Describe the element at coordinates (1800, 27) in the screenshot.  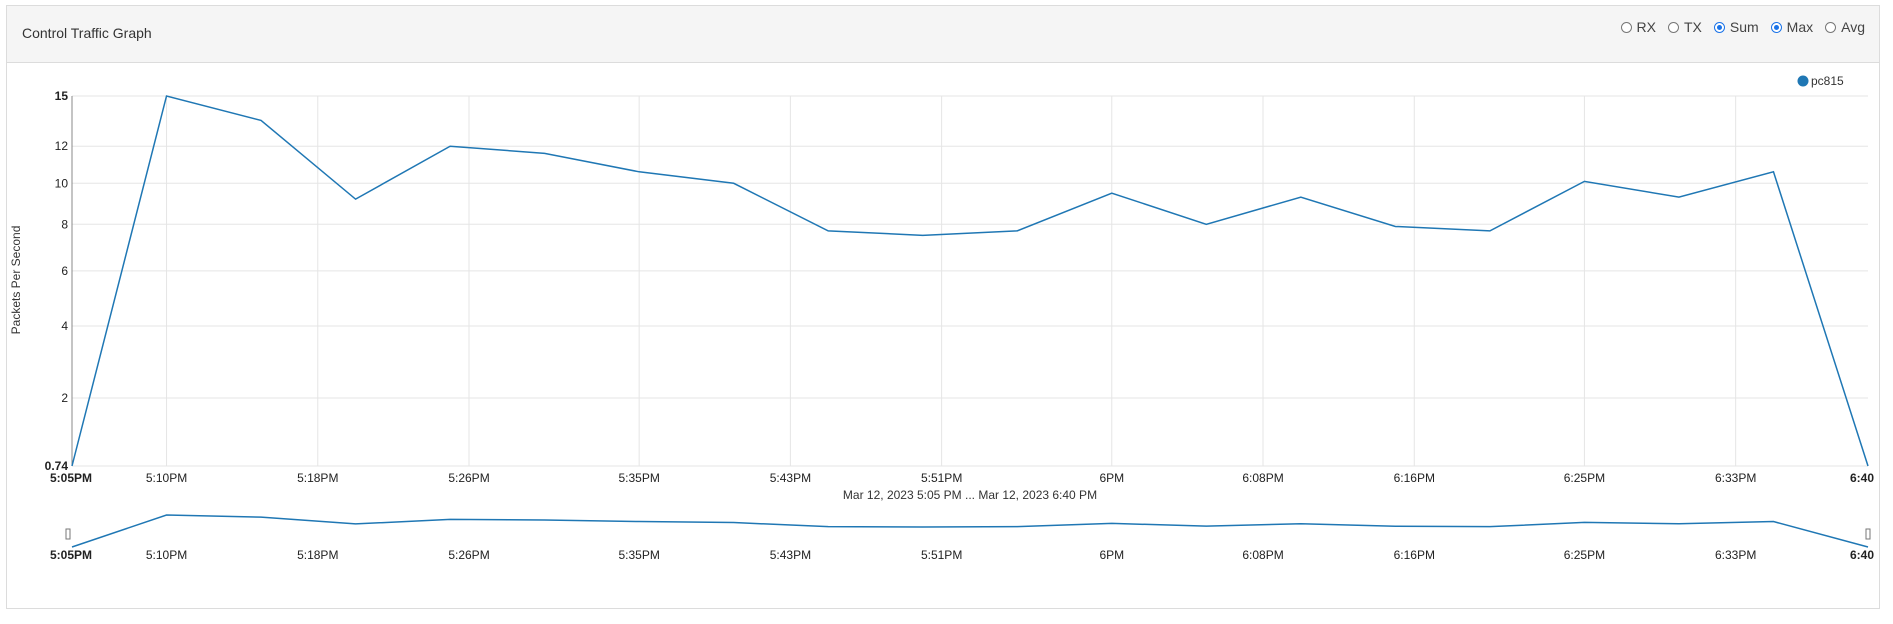
I see `max-label: Max` at that location.